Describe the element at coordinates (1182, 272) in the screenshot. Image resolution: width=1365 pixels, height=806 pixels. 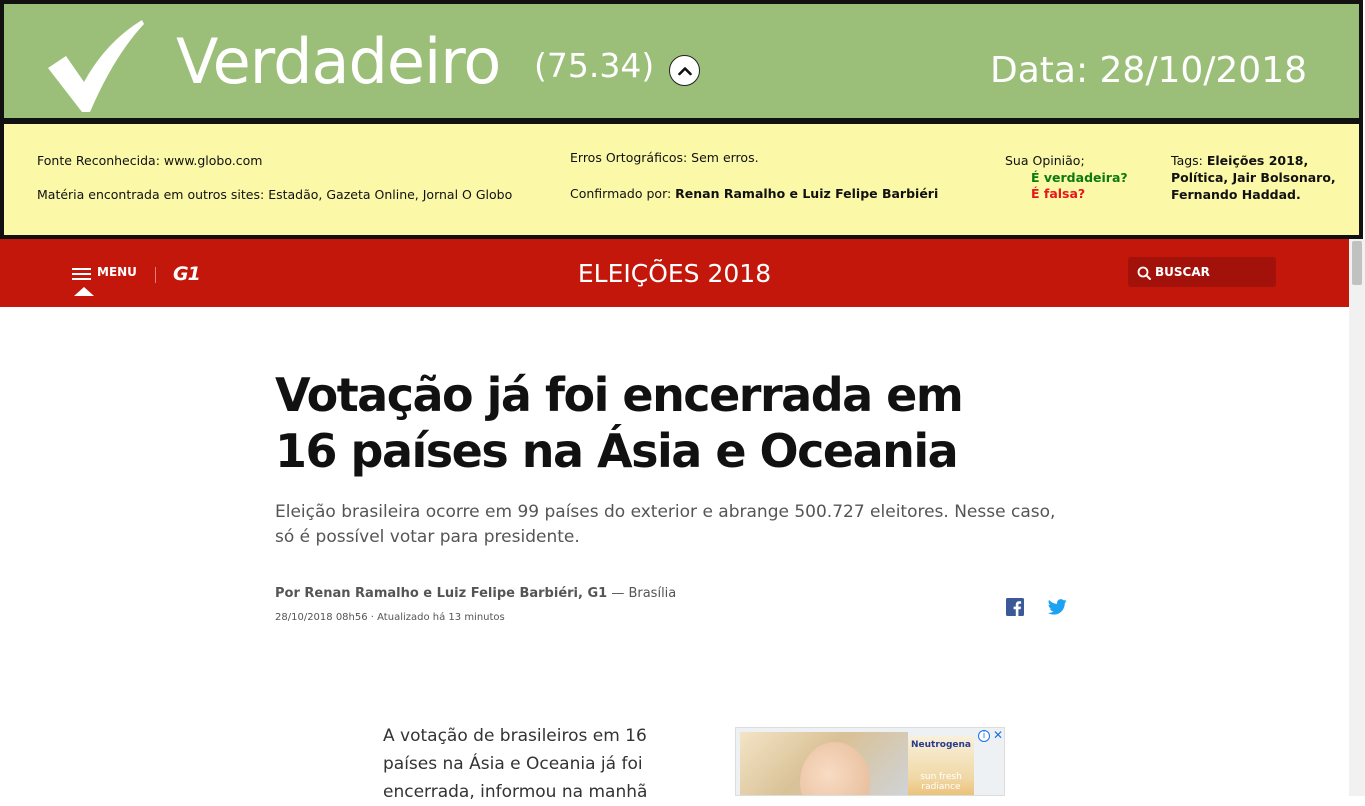
I see `search-label: BUSCAR` at that location.